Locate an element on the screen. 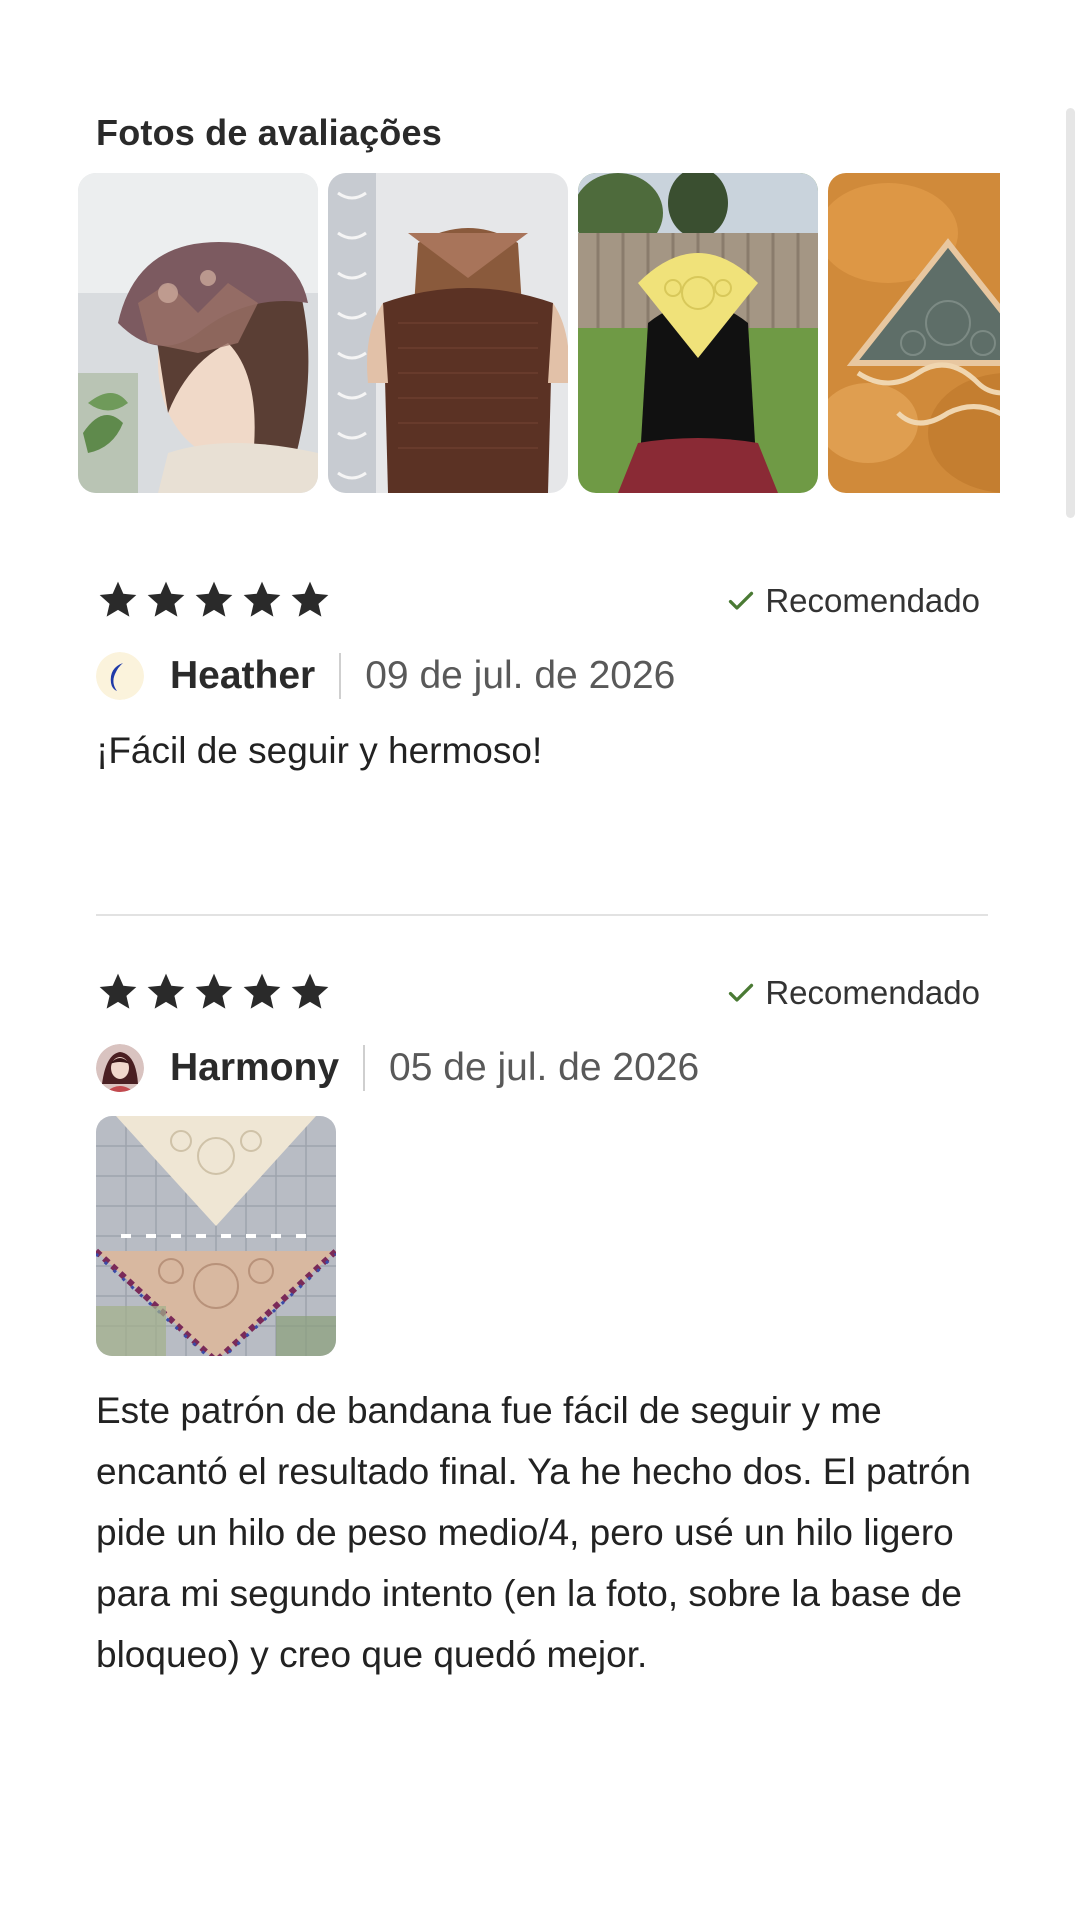  review-photo-strip is located at coordinates (539, 333).